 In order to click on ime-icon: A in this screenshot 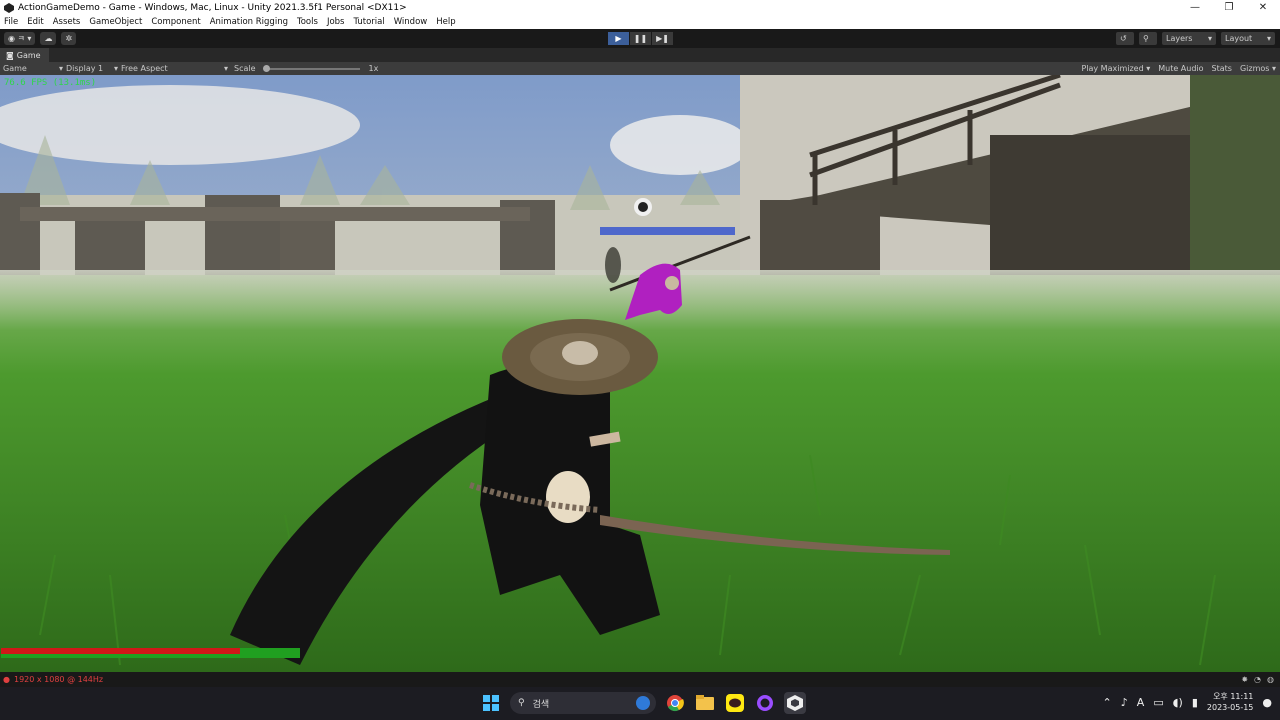, I will do `click(1141, 702)`.